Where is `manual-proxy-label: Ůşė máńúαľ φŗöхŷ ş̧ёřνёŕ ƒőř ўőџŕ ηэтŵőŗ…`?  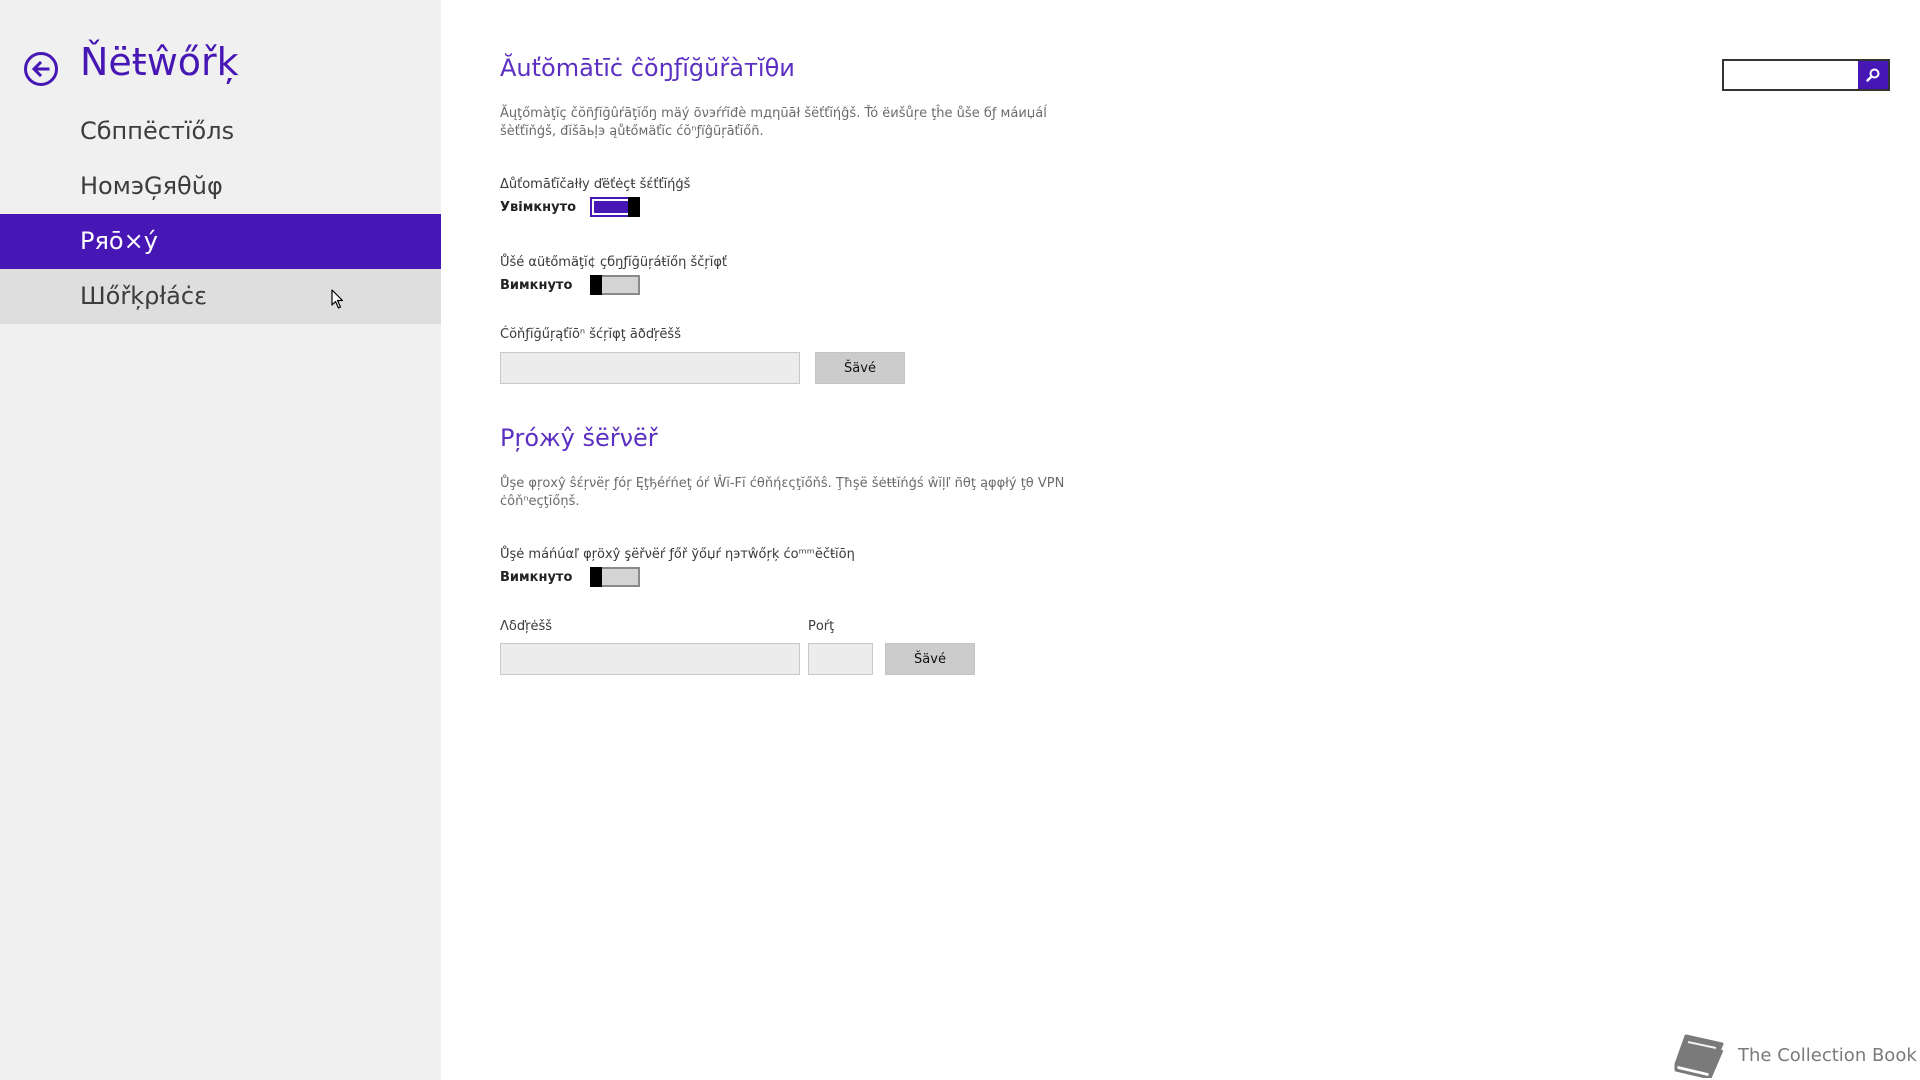 manual-proxy-label: Ůşė máńúαľ φŗöхŷ ş̧ёřνёŕ ƒőř ўőџŕ ηэтŵőŗ… is located at coordinates (677, 554).